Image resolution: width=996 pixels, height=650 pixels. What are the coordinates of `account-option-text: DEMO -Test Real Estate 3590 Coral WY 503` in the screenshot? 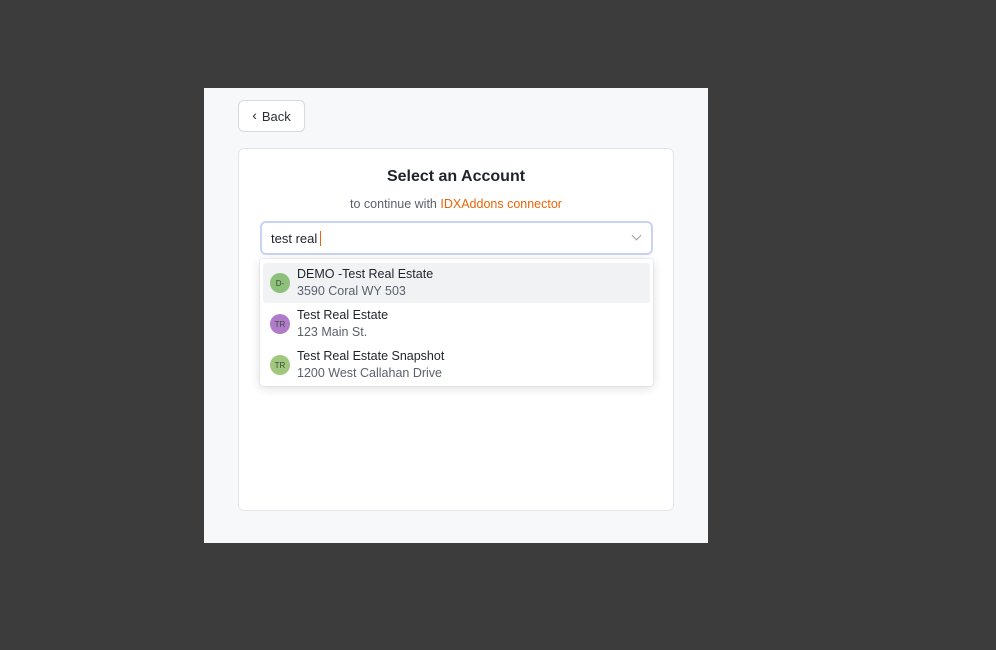 It's located at (365, 283).